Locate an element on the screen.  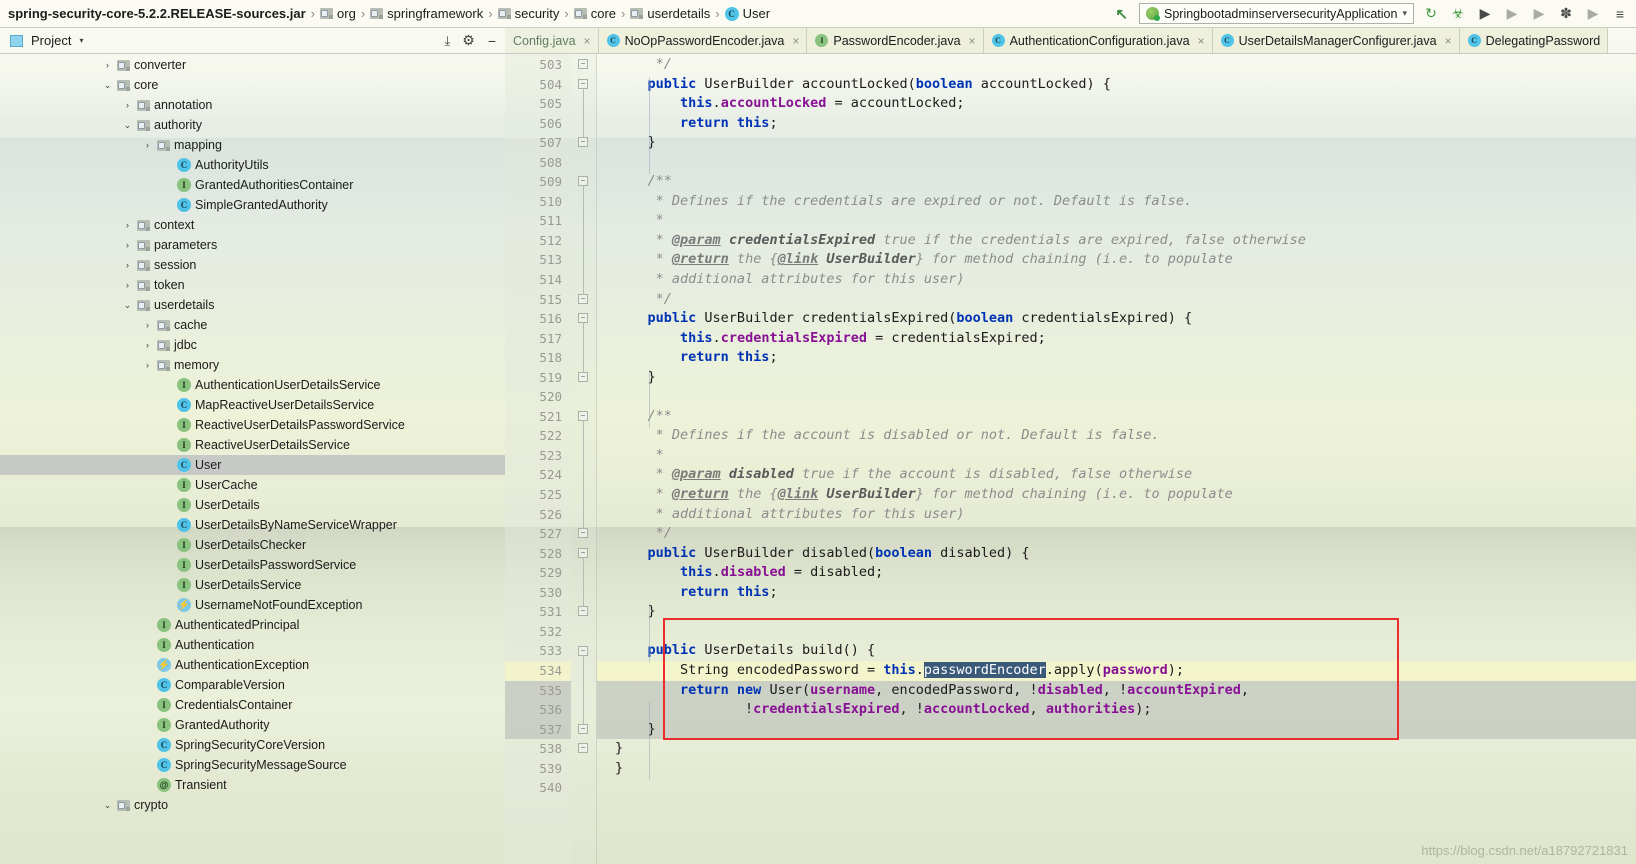
tree-item: ›CAuthorityUtils is located at coordinates (252, 165).